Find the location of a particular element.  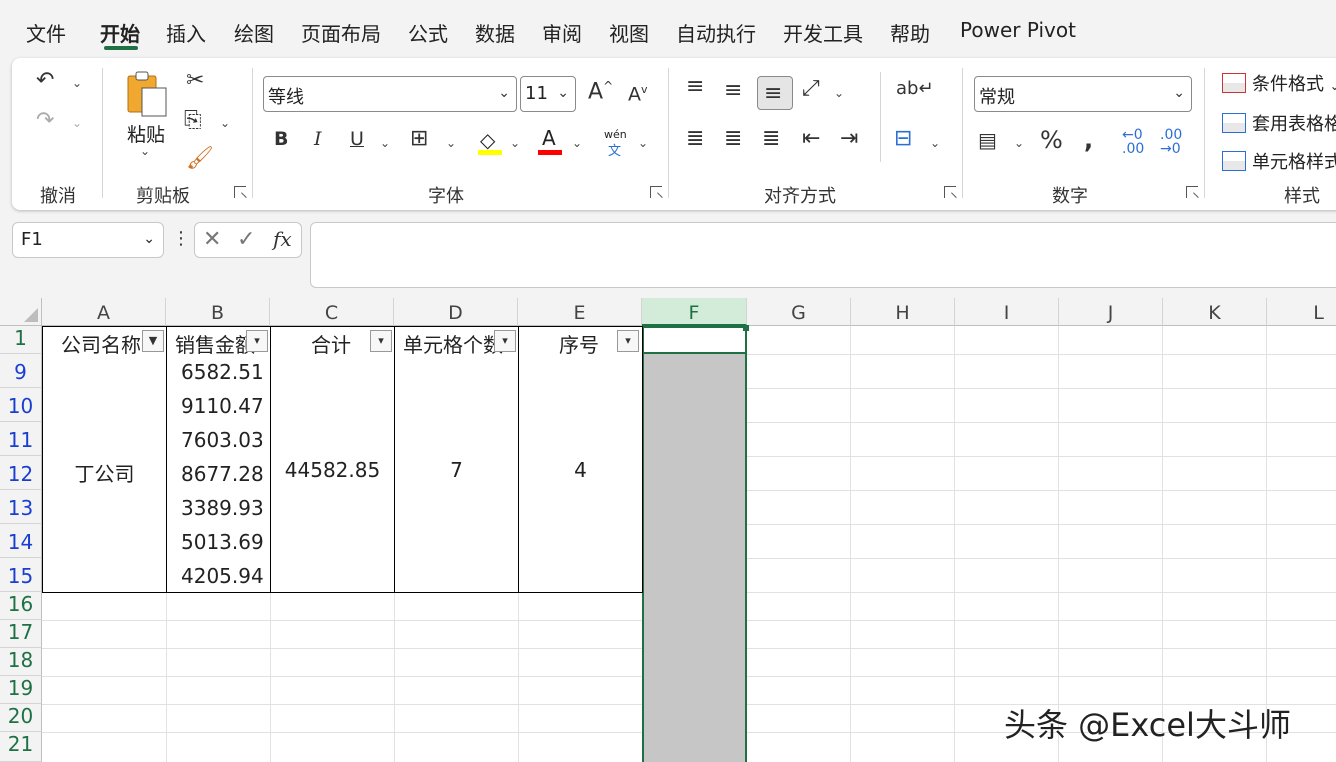

font-color-button: A is located at coordinates (551, 141).